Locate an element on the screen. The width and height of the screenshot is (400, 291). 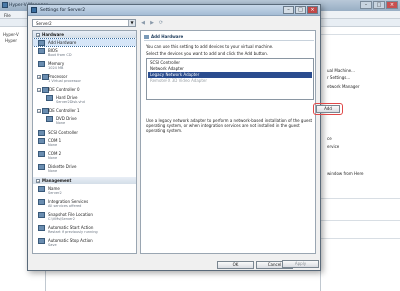
hw-item-ide-controller-1: − IDE Controller 1 is located at coordinates (84, 111).